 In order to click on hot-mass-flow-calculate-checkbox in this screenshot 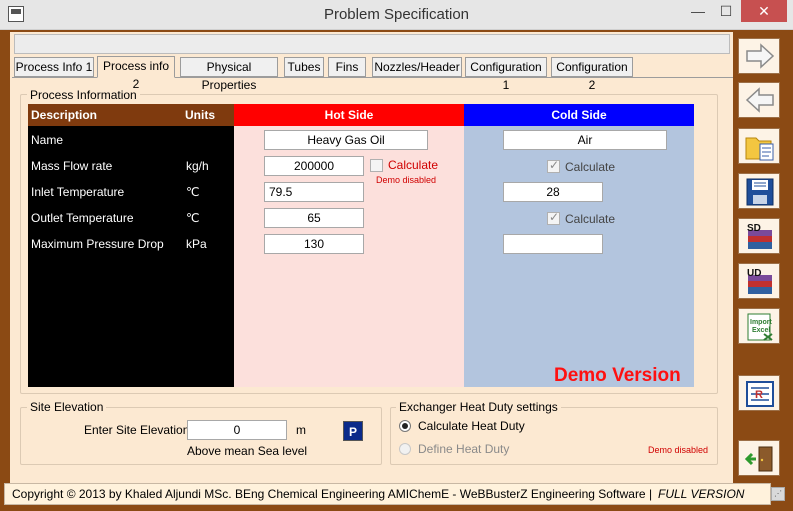, I will do `click(376, 165)`.